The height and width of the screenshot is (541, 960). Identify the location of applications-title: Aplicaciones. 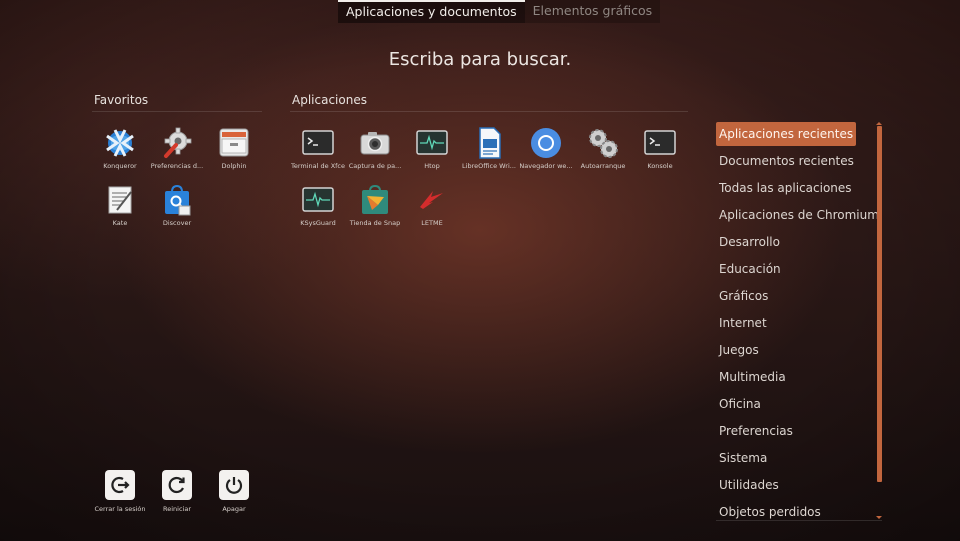
(329, 100).